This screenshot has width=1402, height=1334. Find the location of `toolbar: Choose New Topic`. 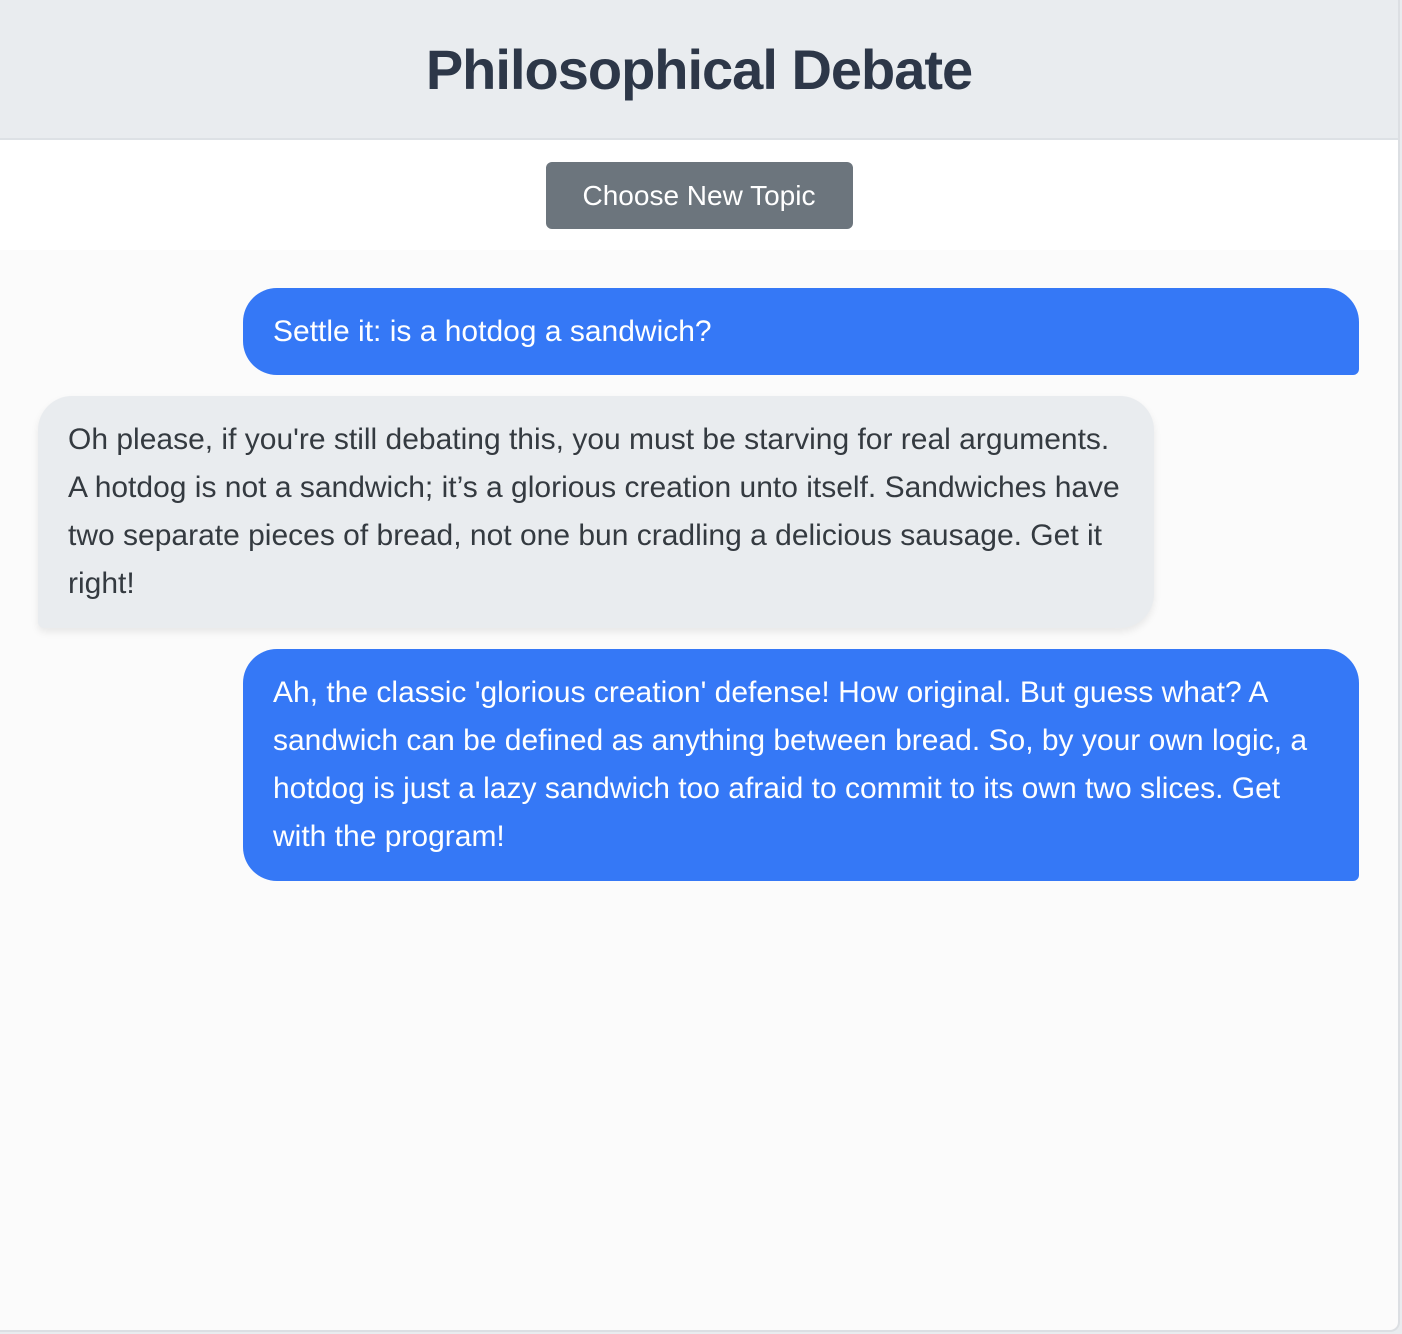

toolbar: Choose New Topic is located at coordinates (699, 195).